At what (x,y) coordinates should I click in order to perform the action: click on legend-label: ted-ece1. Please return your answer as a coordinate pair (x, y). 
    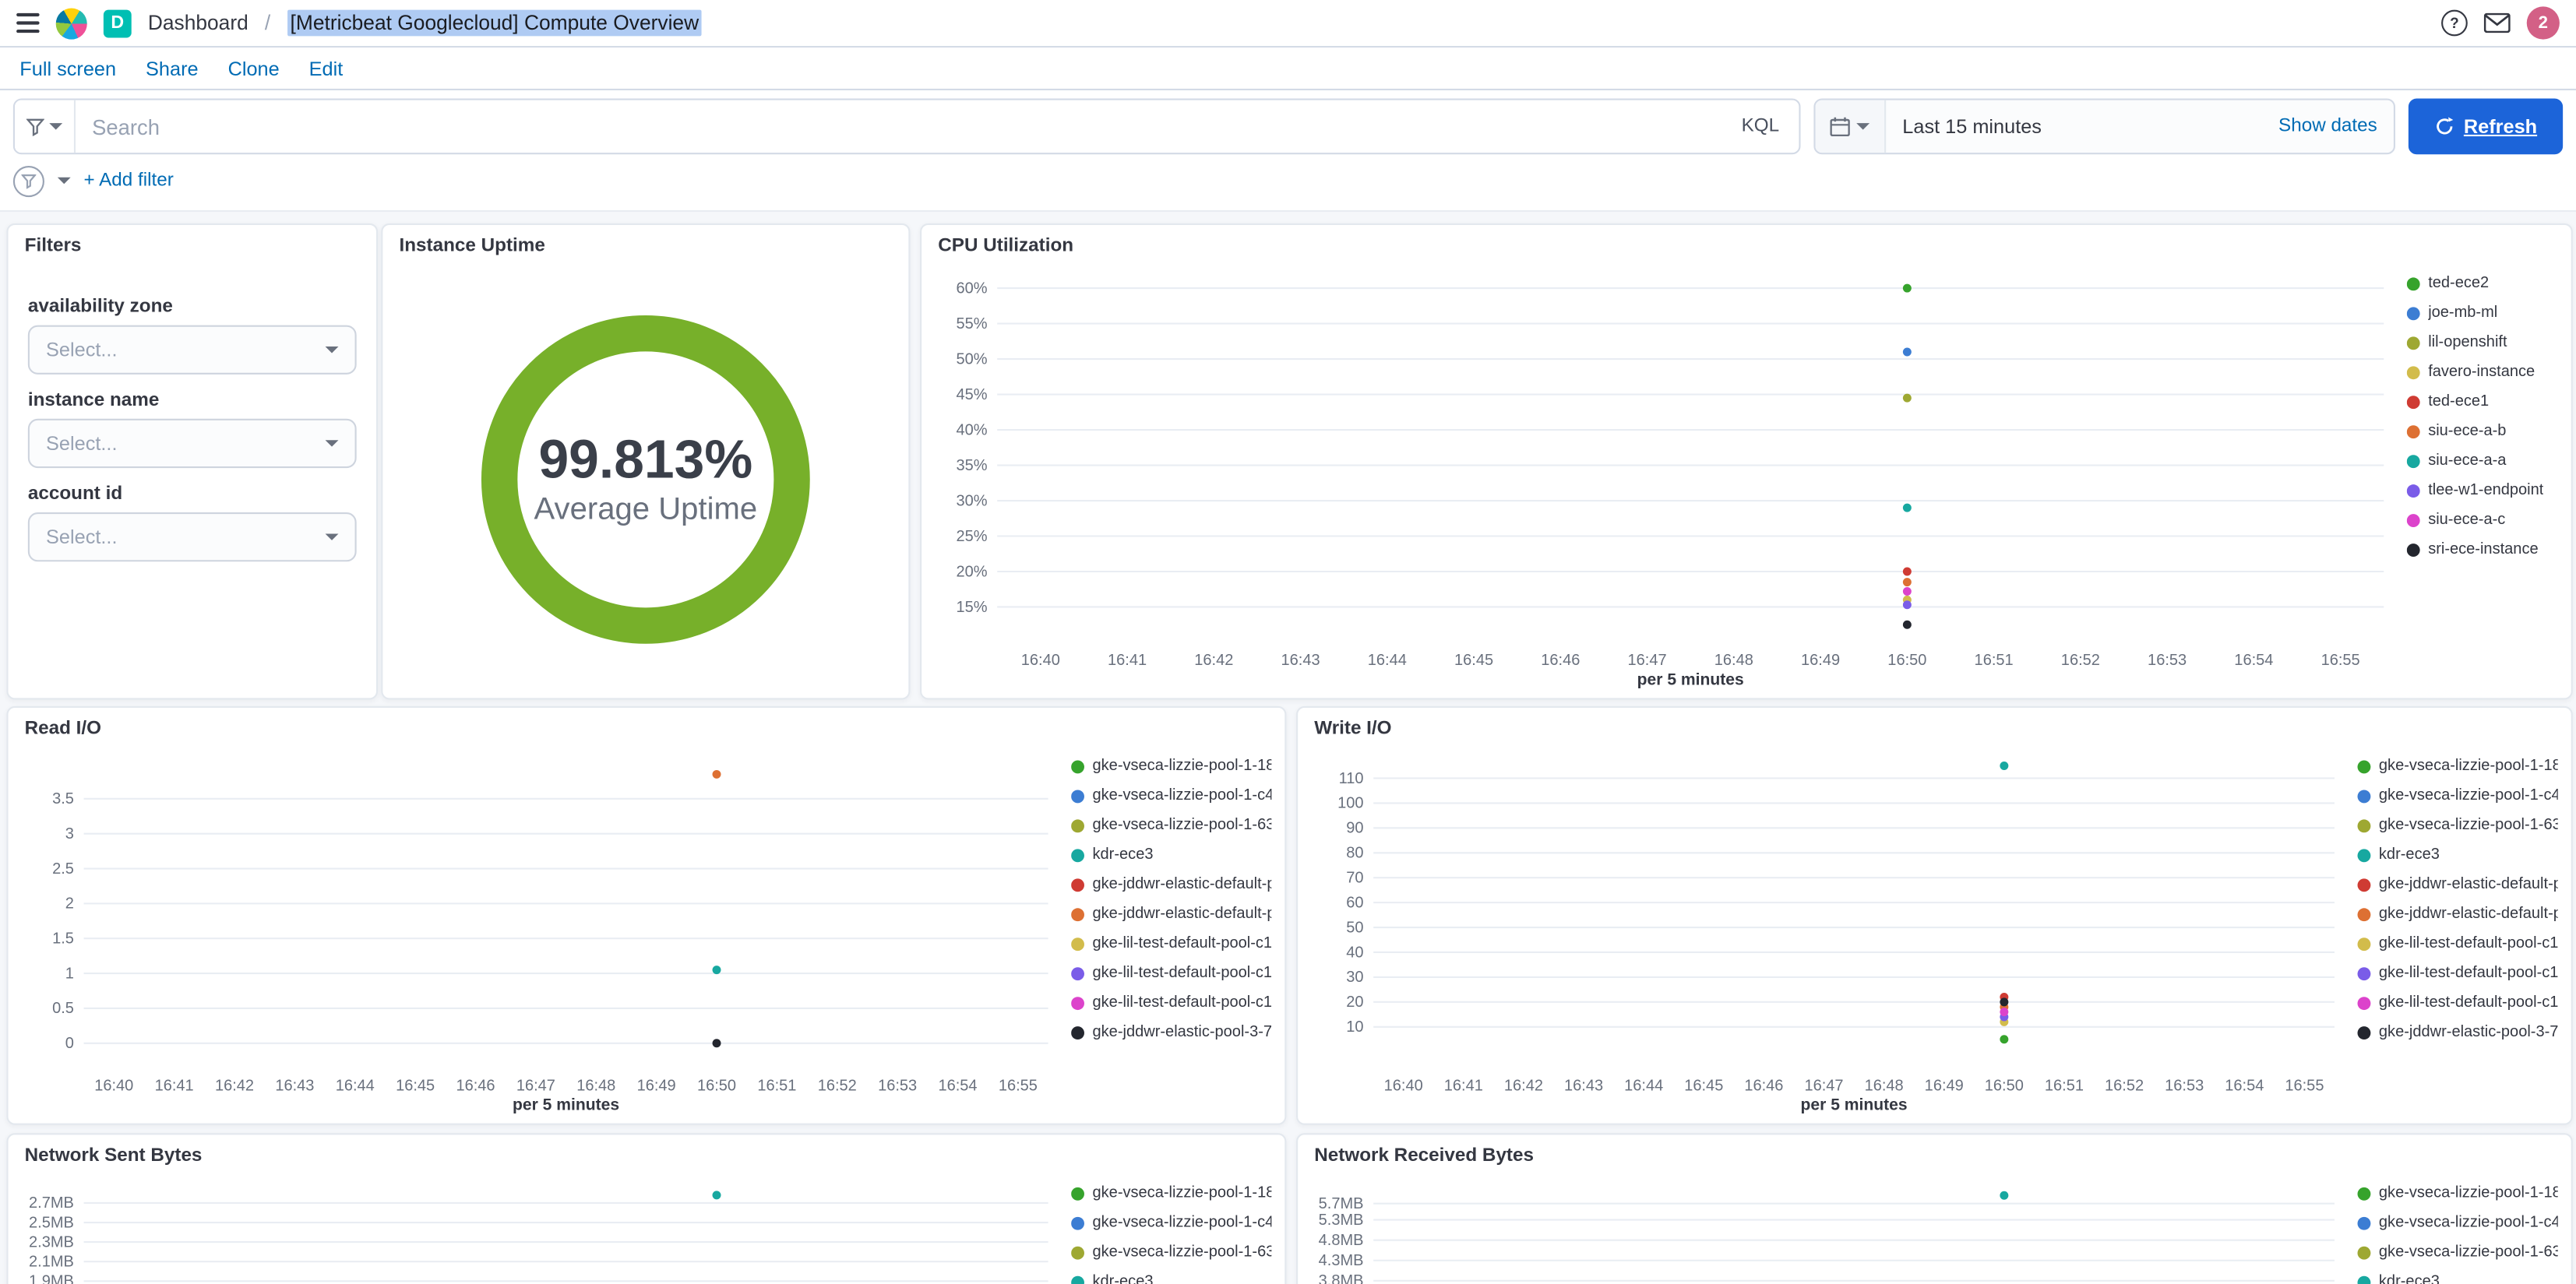
    Looking at the image, I should click on (2459, 401).